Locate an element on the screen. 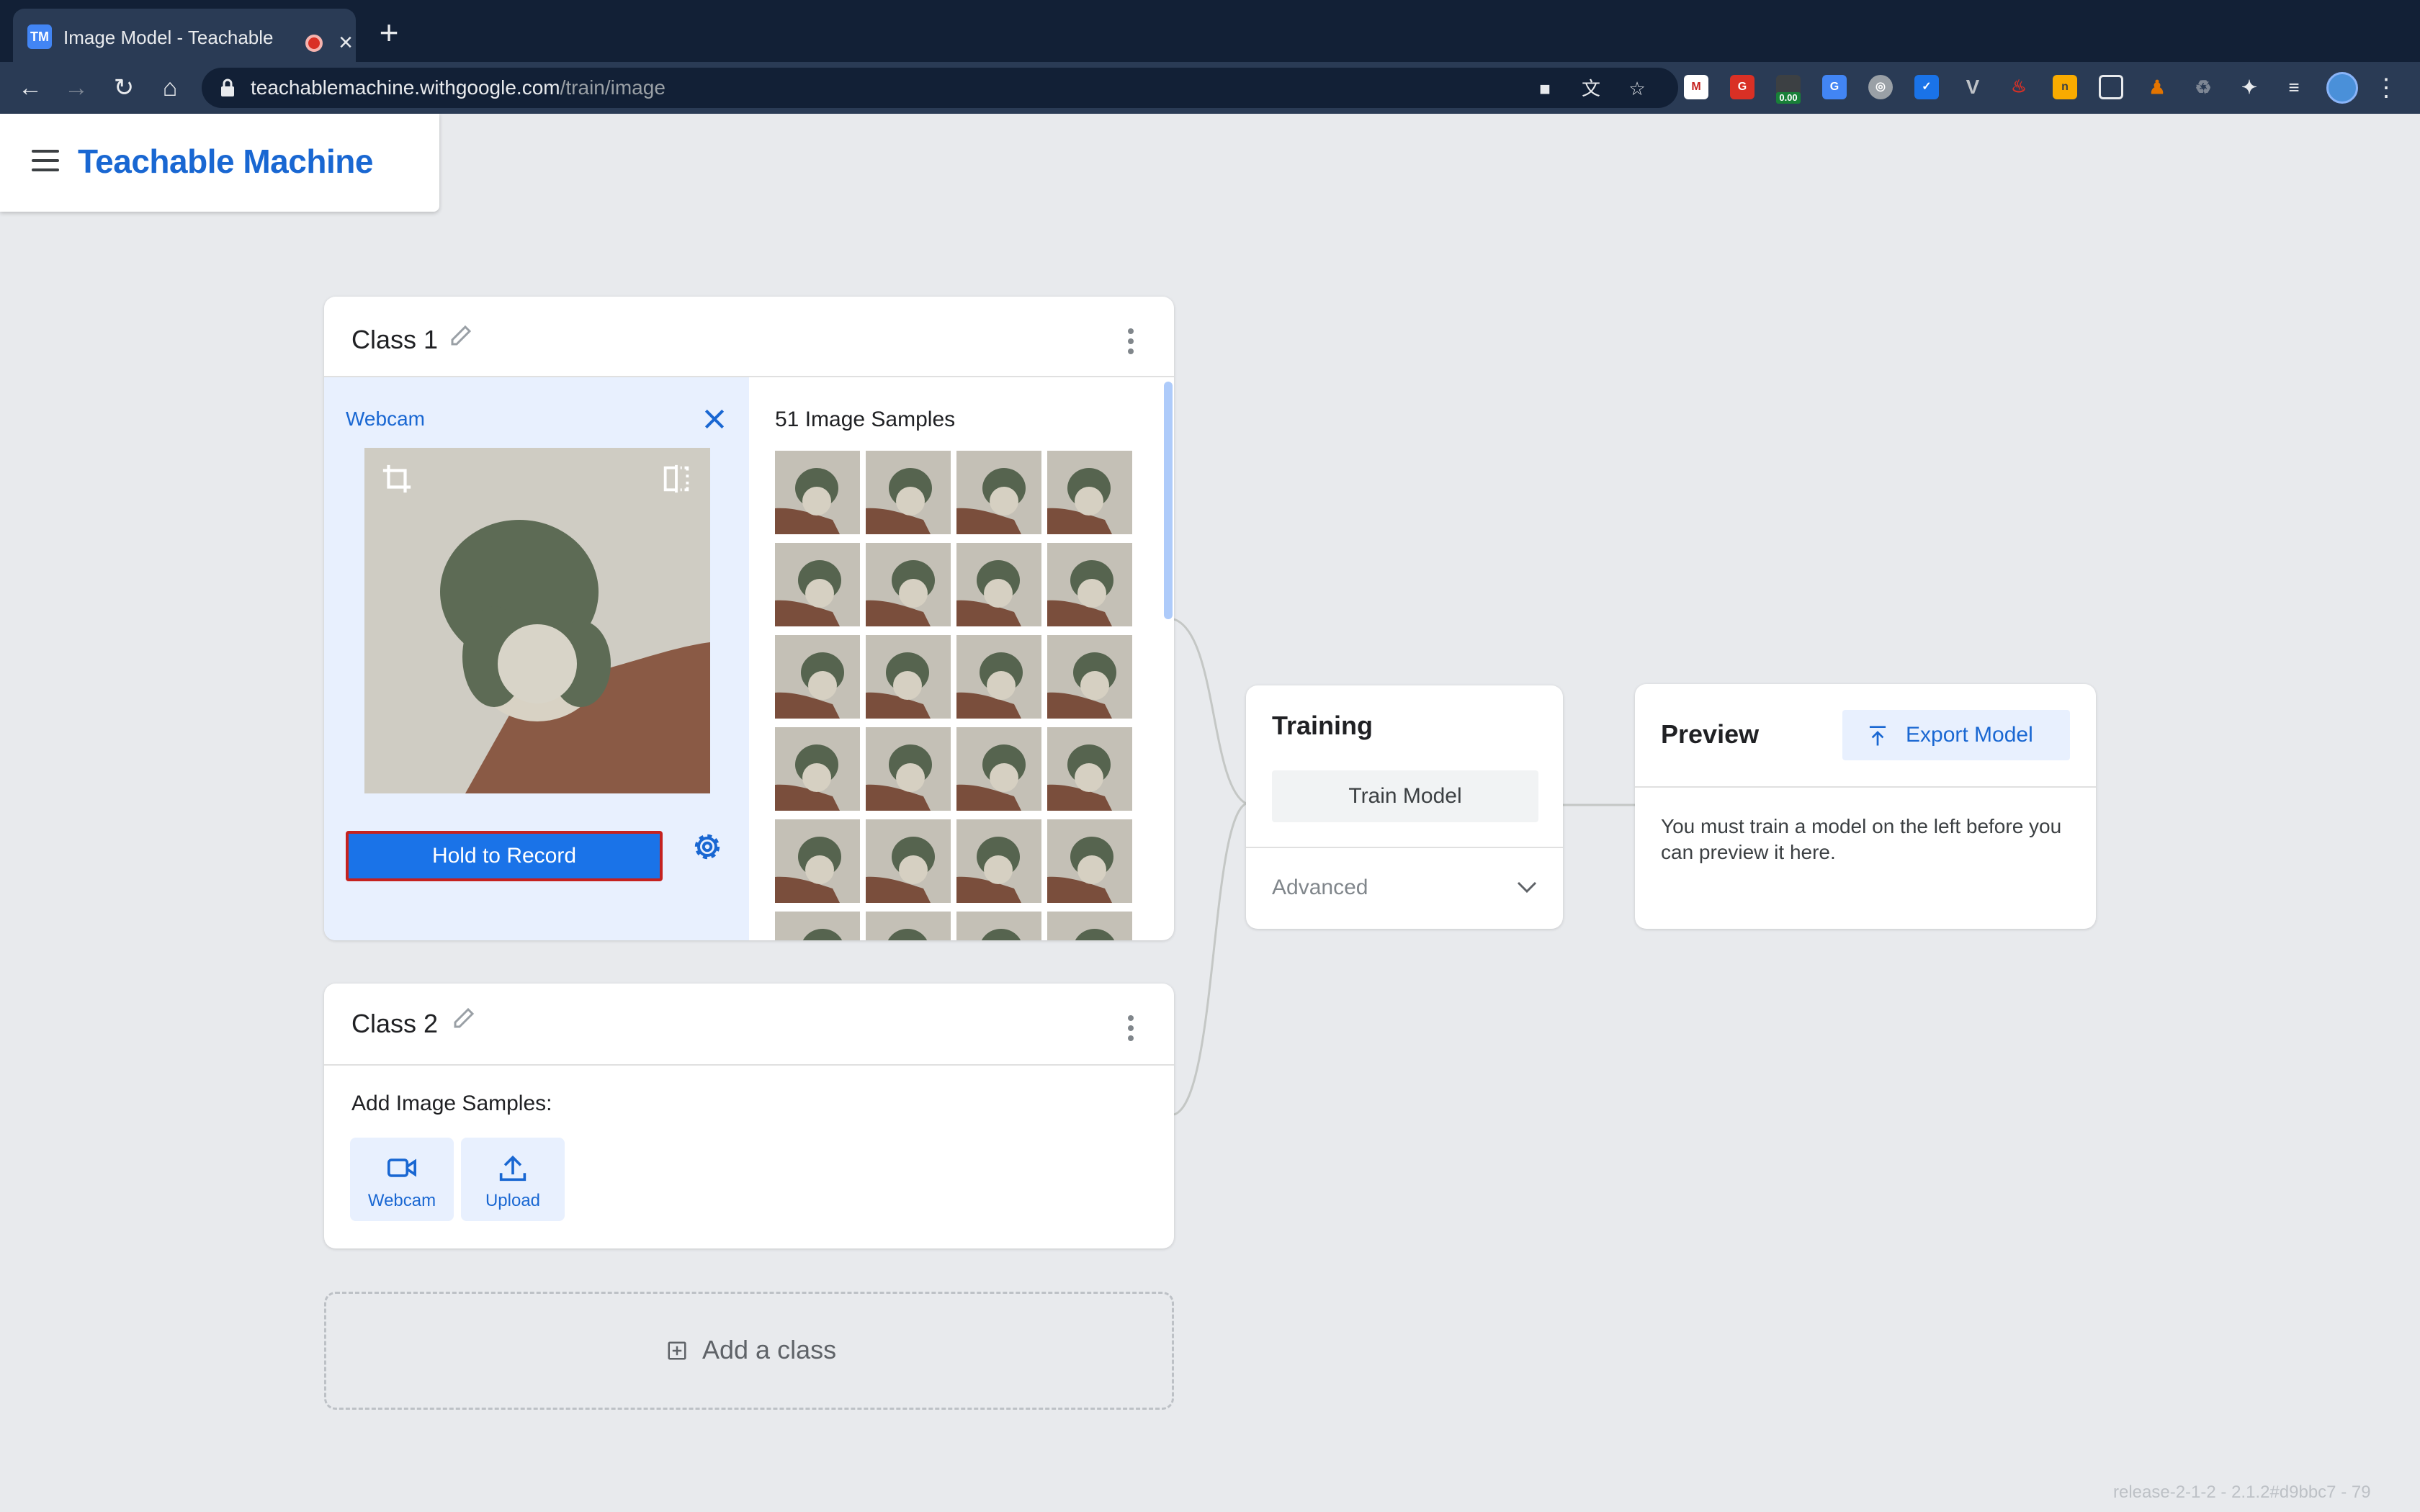 This screenshot has width=2420, height=1512. webcam-source-button: Webcam is located at coordinates (402, 1179).